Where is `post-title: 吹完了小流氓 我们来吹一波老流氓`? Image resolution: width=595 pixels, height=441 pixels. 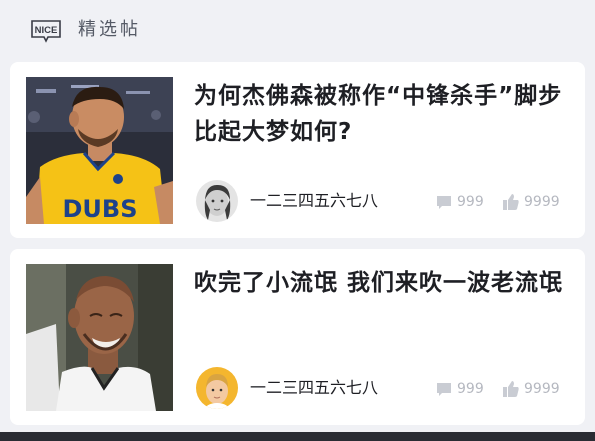
post-title: 吹完了小流氓 我们来吹一波老流氓 is located at coordinates (384, 283).